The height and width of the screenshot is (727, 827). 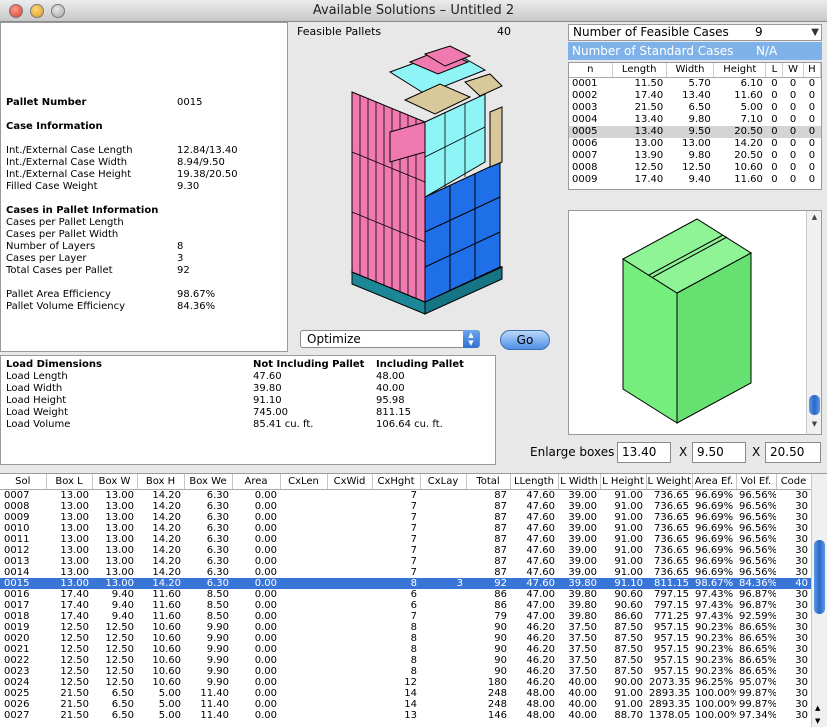 What do you see at coordinates (695, 108) in the screenshot?
I see `case-table-row: 0003 21.50 6.50 5.00 0 0 0` at bounding box center [695, 108].